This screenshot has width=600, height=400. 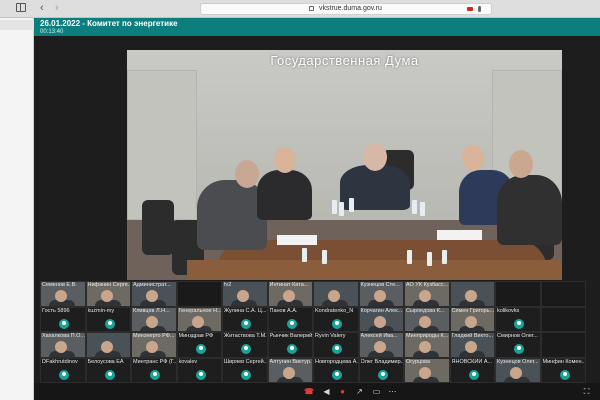 I want to click on share-icon: ↗, so click(x=359, y=391).